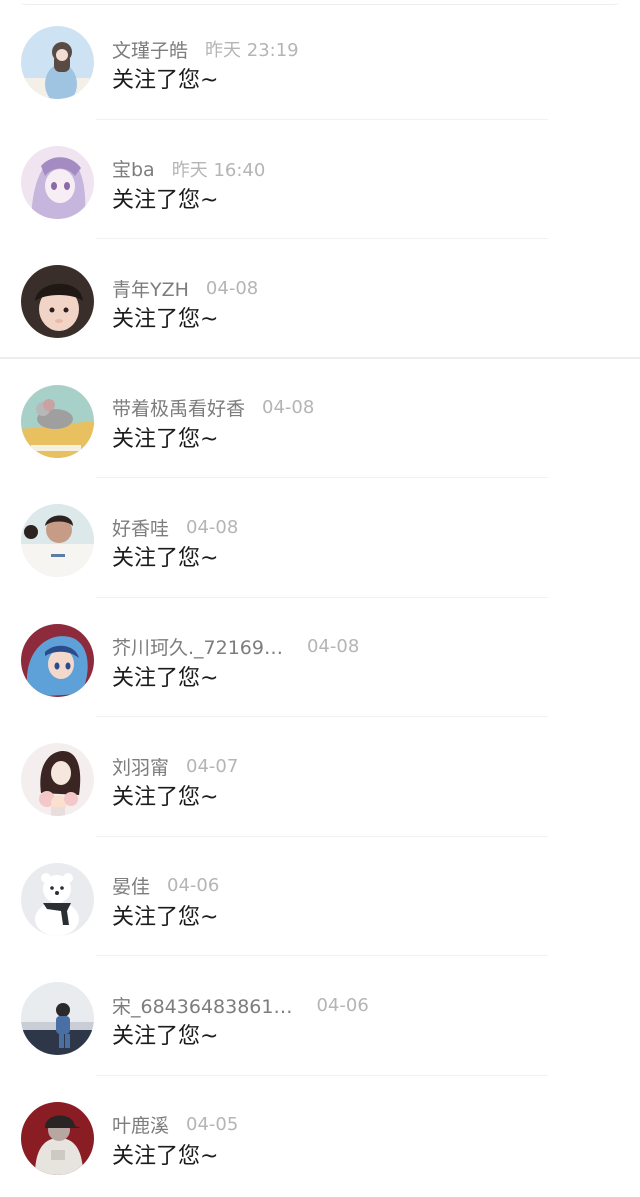 The width and height of the screenshot is (640, 1197). I want to click on girl-with-flower-avatar, so click(57, 62).